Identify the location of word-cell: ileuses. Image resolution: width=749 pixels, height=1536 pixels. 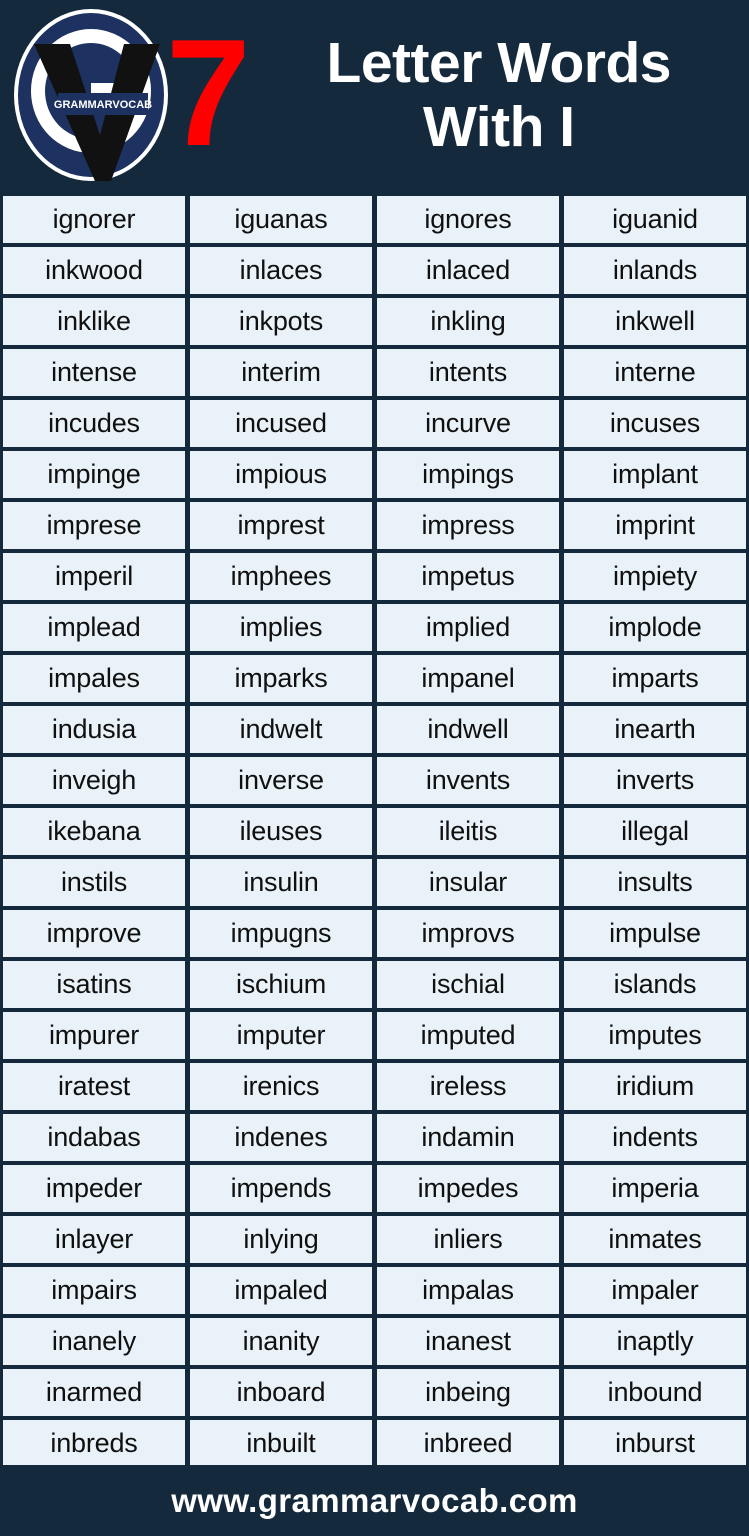
(281, 831).